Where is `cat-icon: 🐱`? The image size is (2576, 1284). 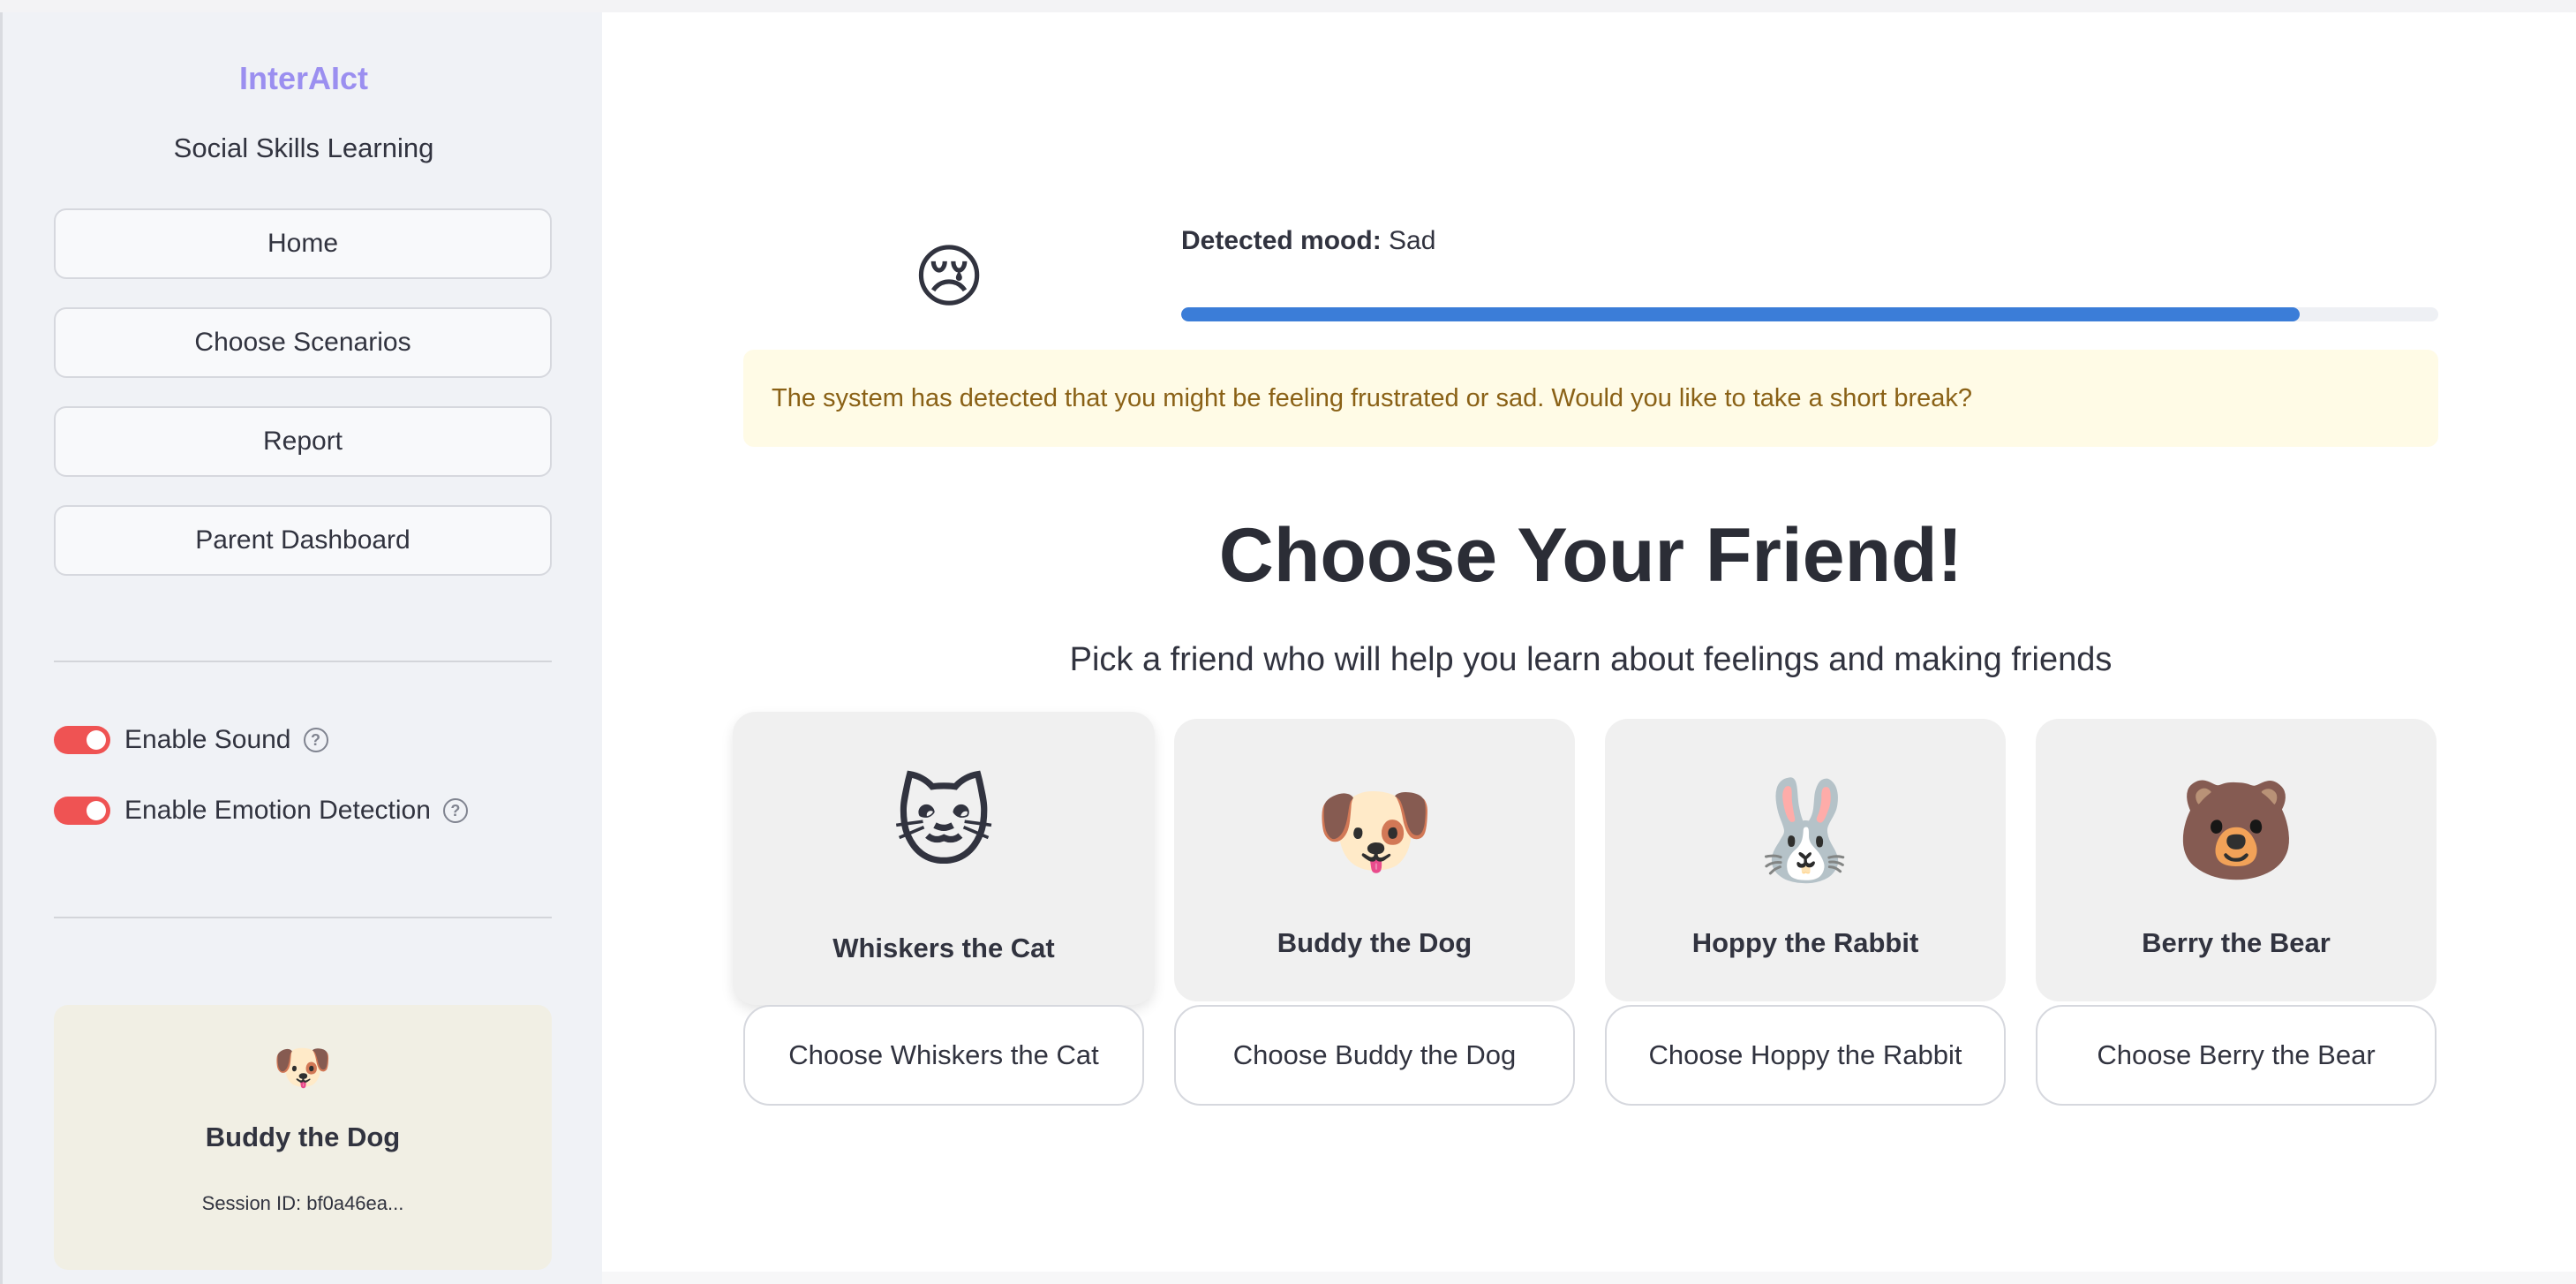 cat-icon: 🐱 is located at coordinates (944, 823).